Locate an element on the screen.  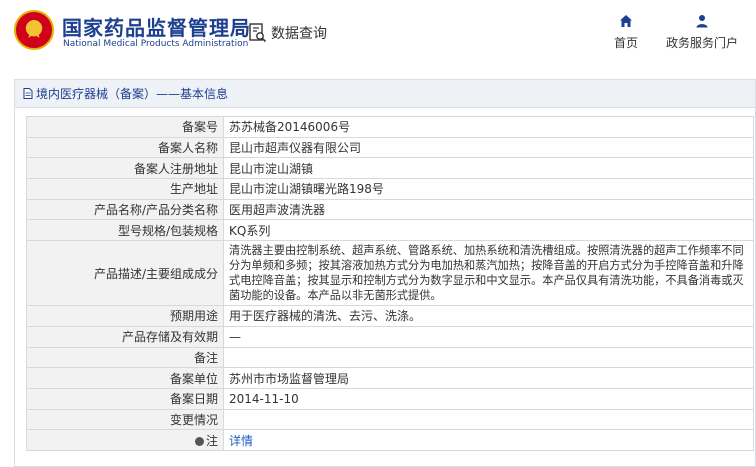
row-value: 用于医疗器械的清洗、去污、洗涤。 is located at coordinates (488, 316).